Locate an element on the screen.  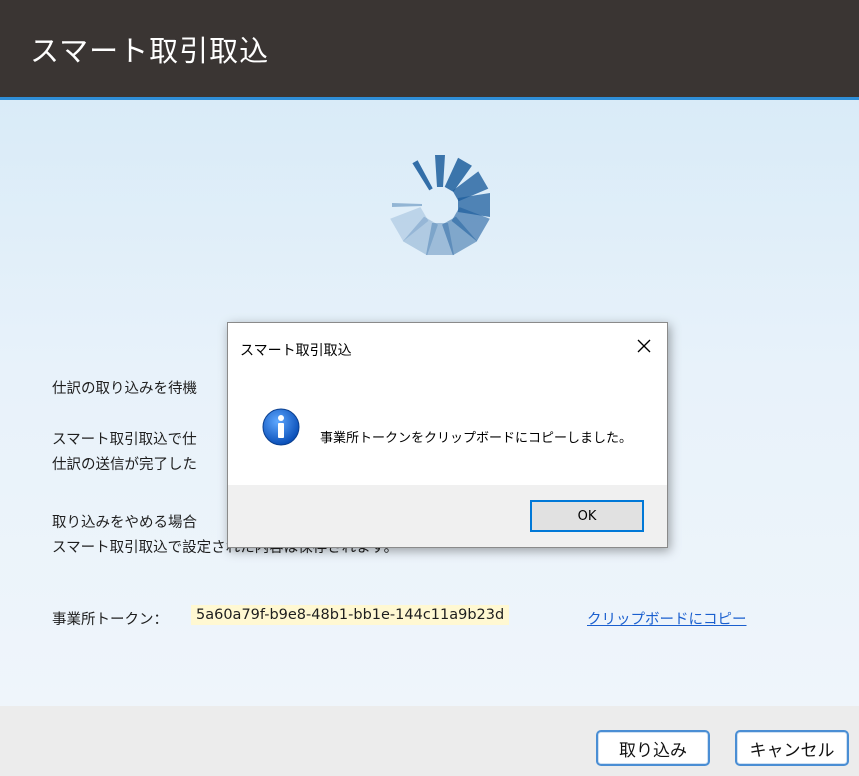
copy-to-clipboard-link: クリップボードにコピー is located at coordinates (667, 618).